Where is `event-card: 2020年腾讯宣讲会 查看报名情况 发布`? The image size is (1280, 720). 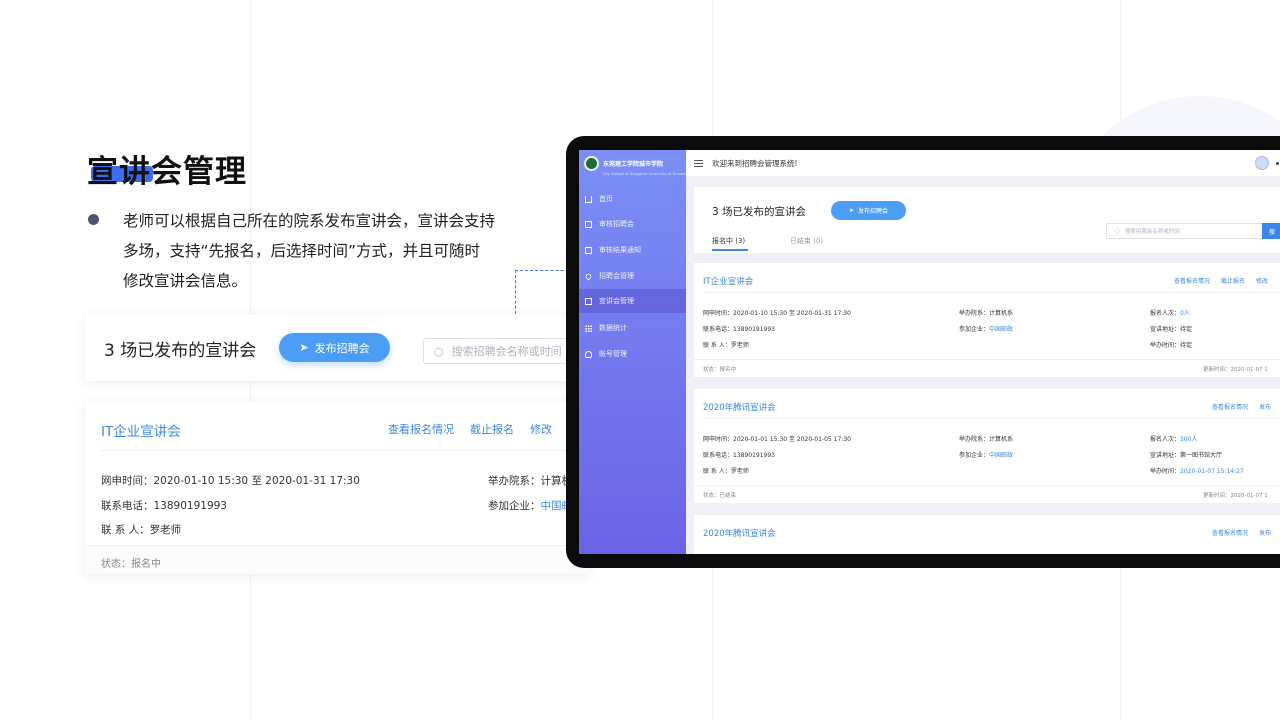 event-card: 2020年腾讯宣讲会 查看报名情况 发布 is located at coordinates (987, 534).